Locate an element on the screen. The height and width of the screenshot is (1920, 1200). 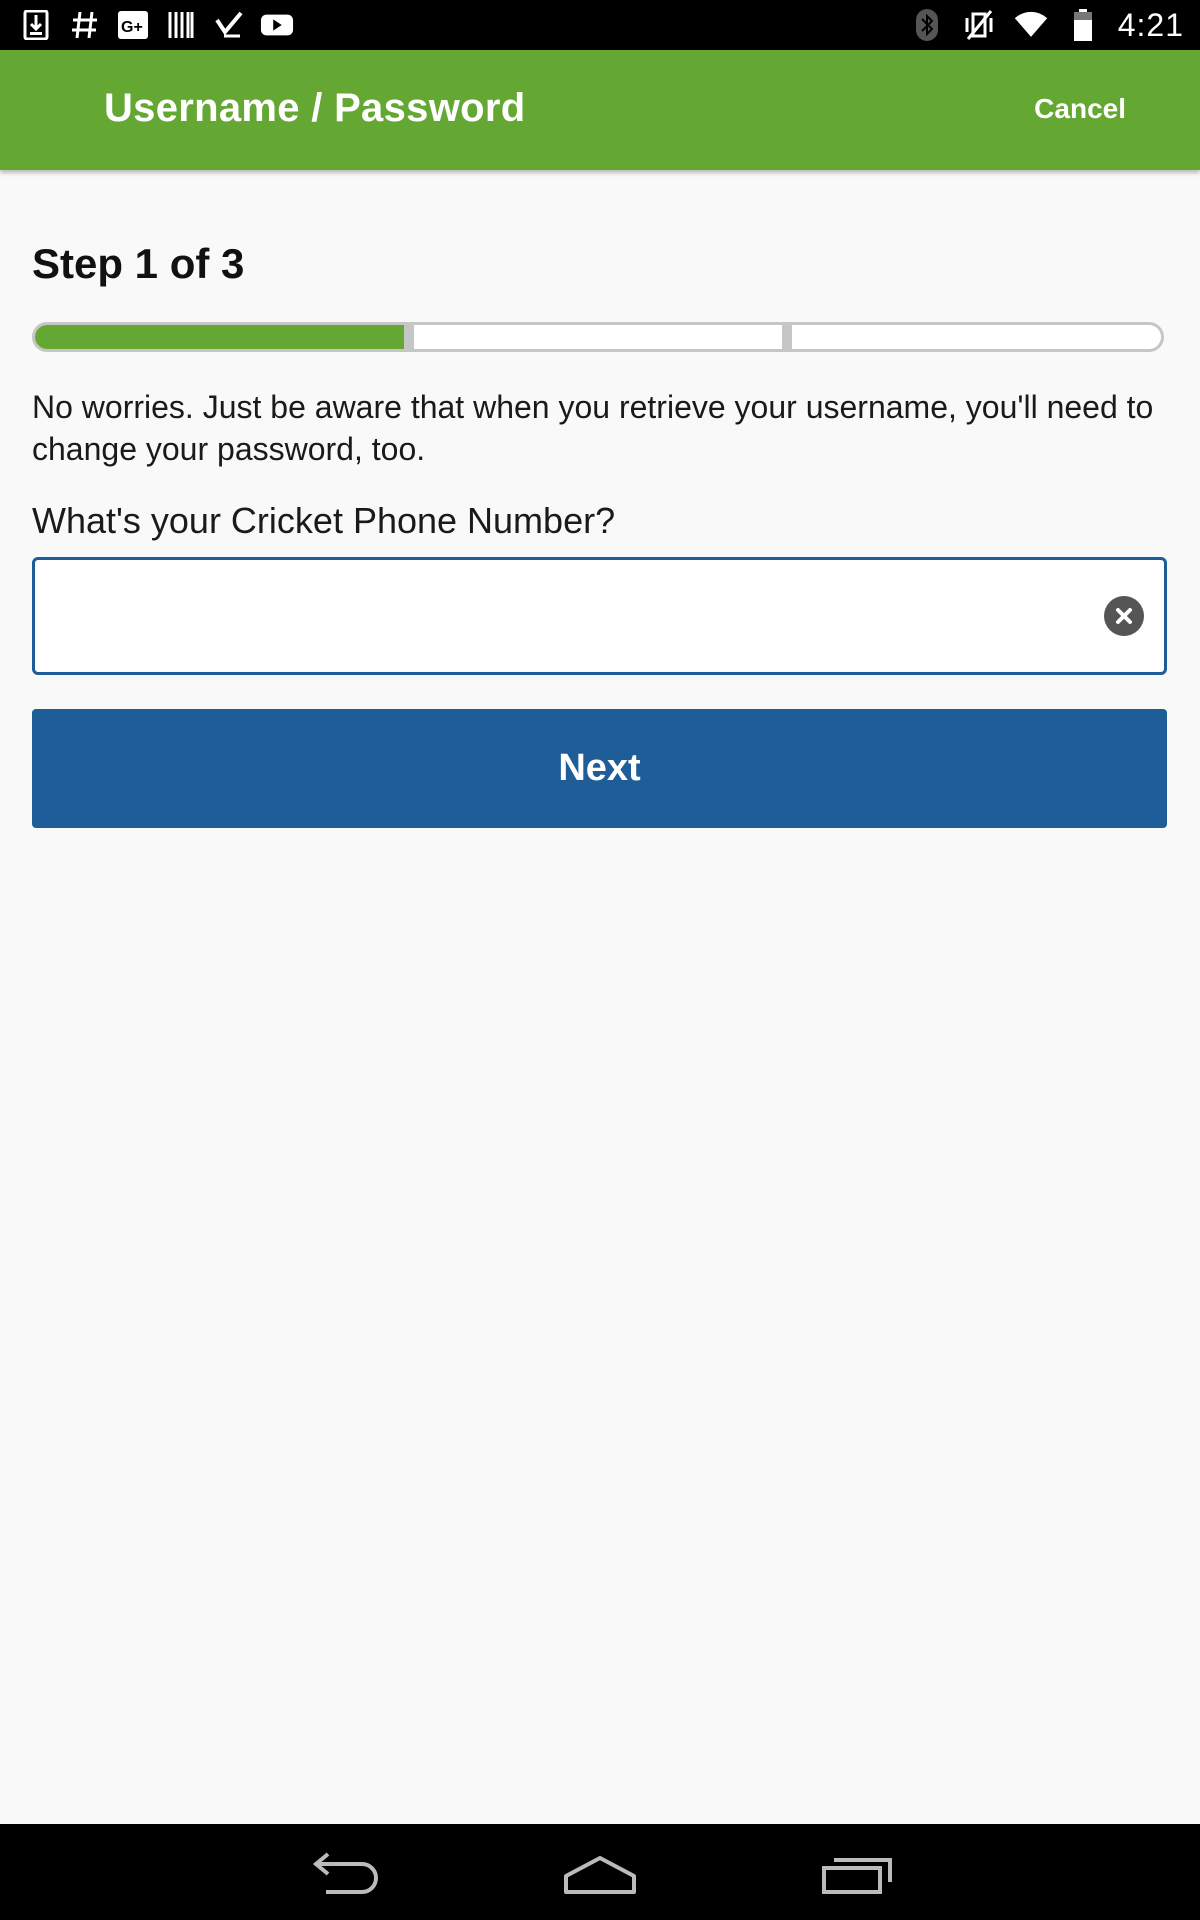
wifi-icon is located at coordinates (1031, 25).